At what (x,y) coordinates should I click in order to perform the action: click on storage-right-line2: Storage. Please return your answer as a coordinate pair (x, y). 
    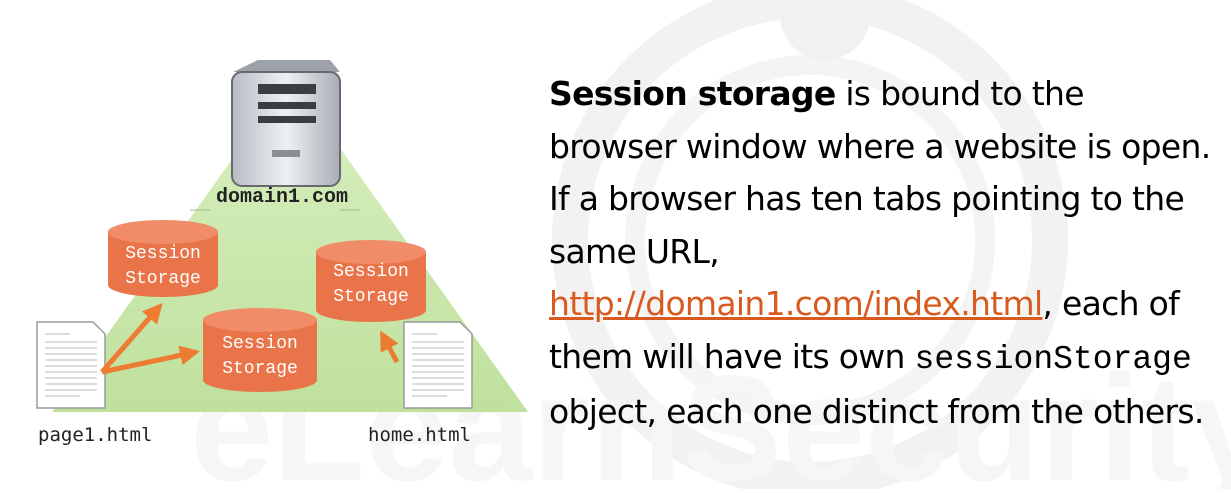
    Looking at the image, I should click on (371, 297).